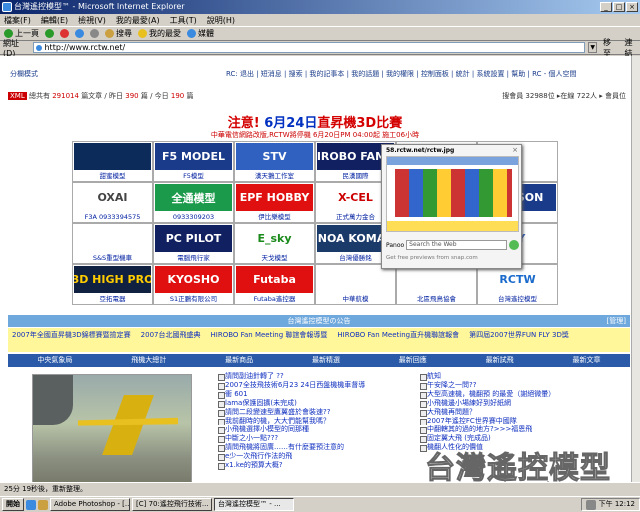  What do you see at coordinates (138, 20) in the screenshot?
I see `menu-favorites: 我的最愛(A)` at bounding box center [138, 20].